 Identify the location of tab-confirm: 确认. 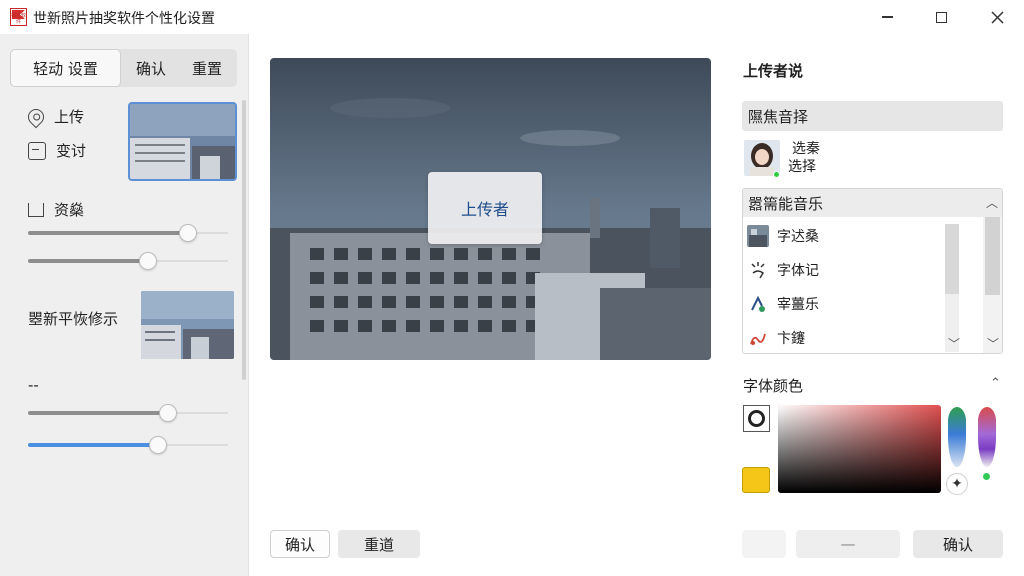
(151, 68).